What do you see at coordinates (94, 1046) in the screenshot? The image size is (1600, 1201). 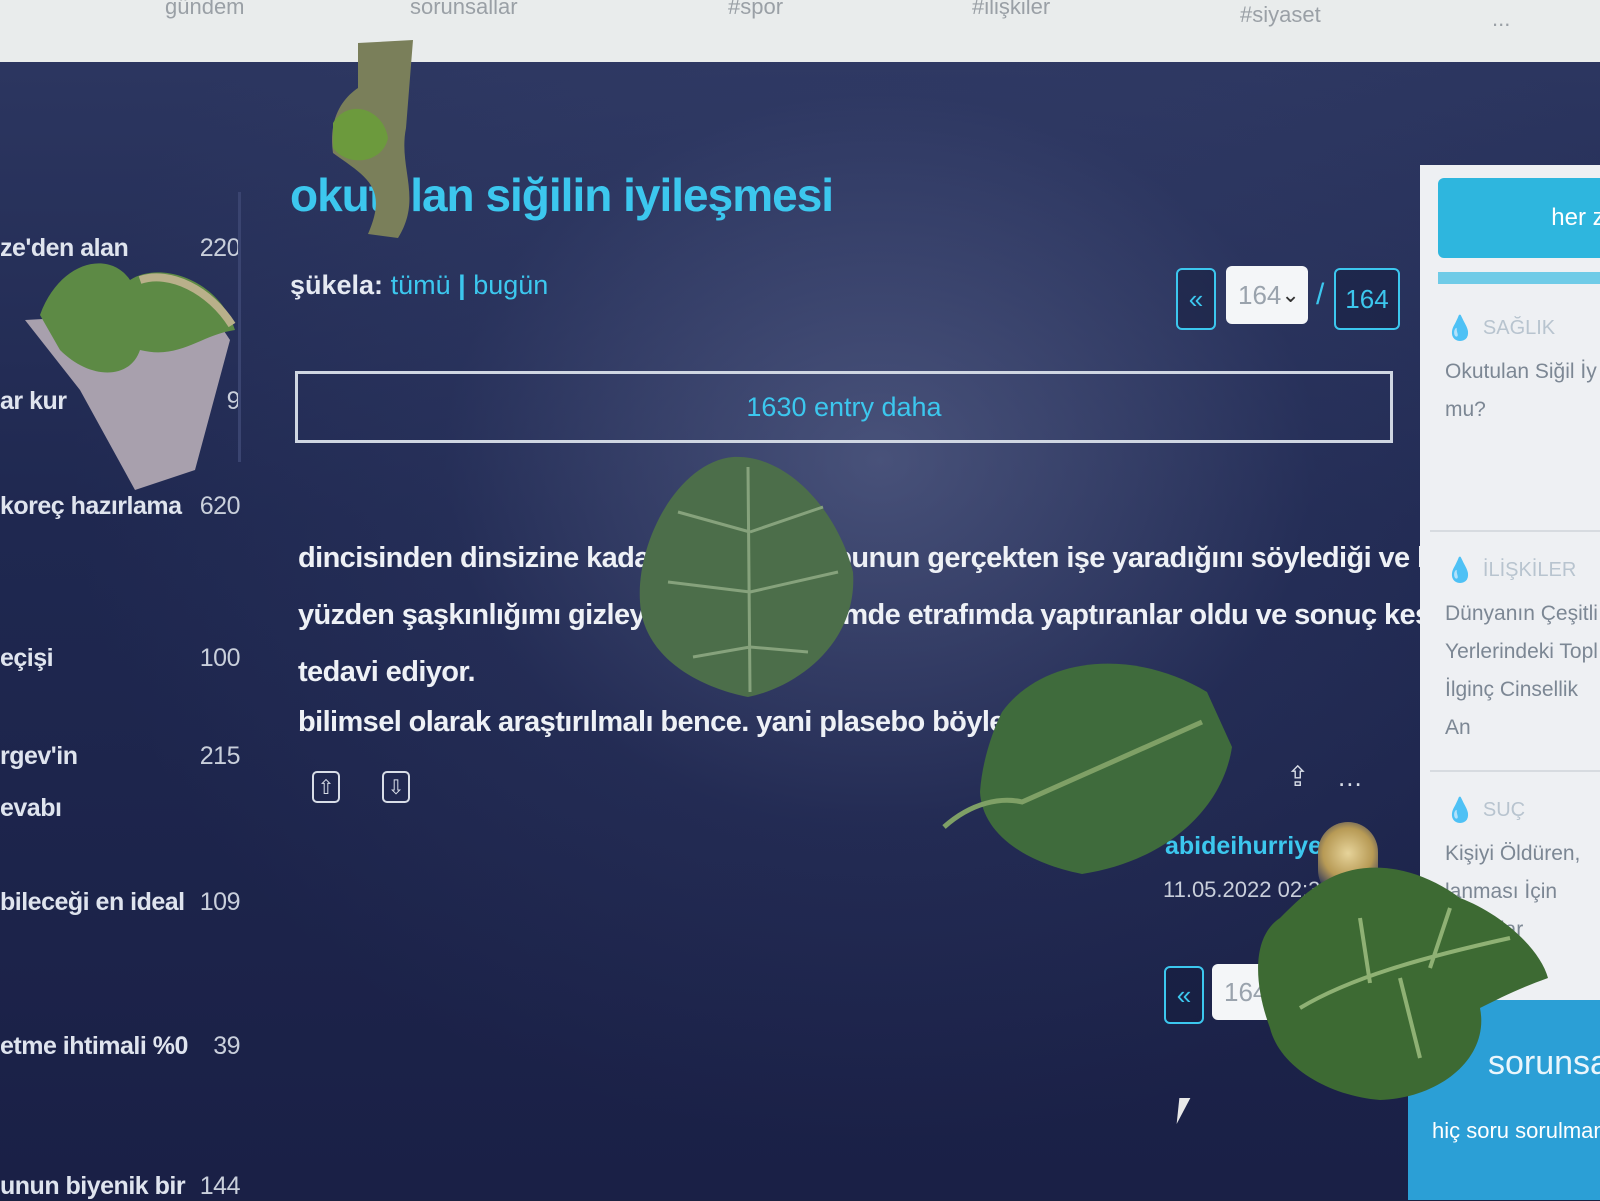 I see `sidebar-item-label: etme ihtimali %0` at bounding box center [94, 1046].